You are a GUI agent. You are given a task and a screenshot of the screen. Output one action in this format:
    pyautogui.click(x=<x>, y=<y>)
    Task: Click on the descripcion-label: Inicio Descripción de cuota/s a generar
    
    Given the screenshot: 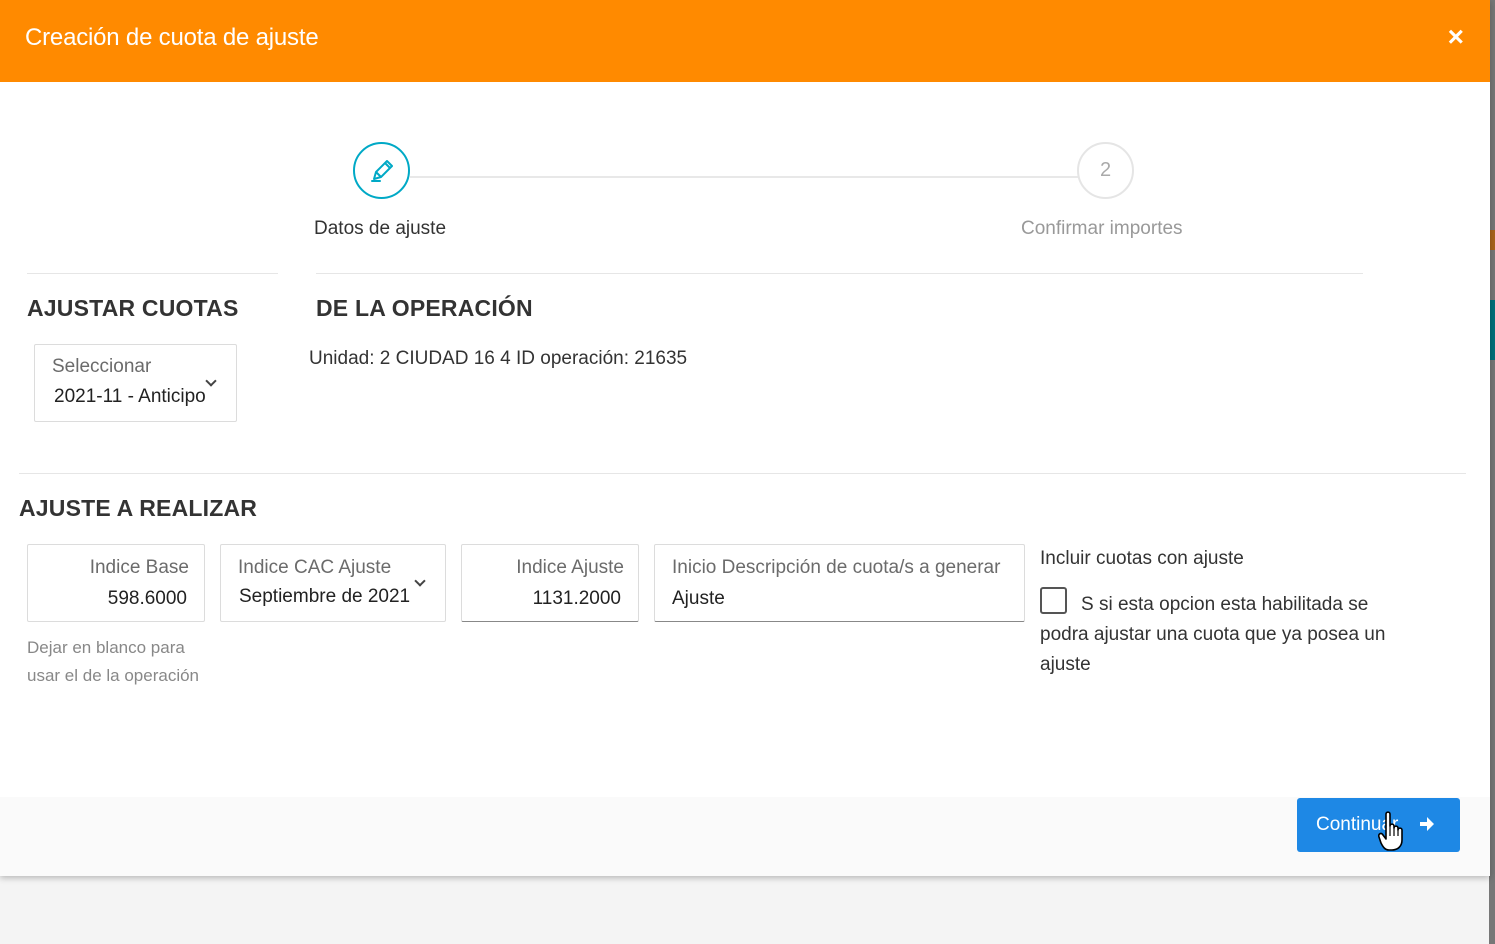 What is the action you would take?
    pyautogui.click(x=836, y=567)
    